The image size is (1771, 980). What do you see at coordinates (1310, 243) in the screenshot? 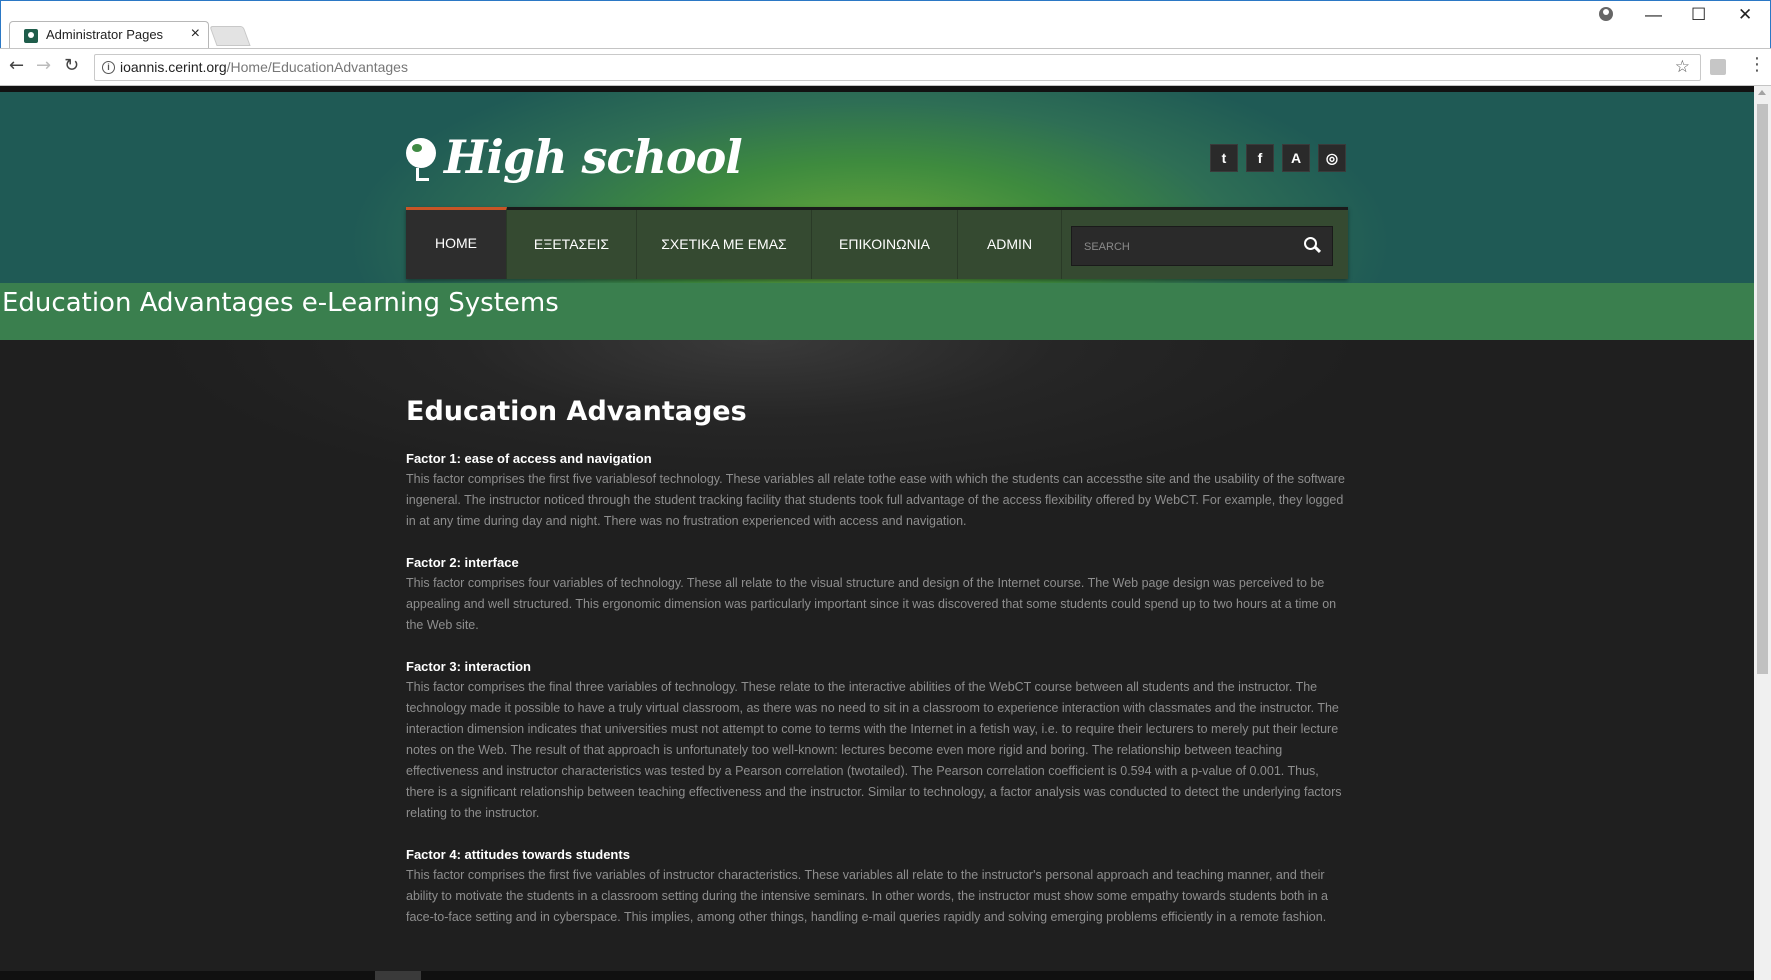
I see `search-icon` at bounding box center [1310, 243].